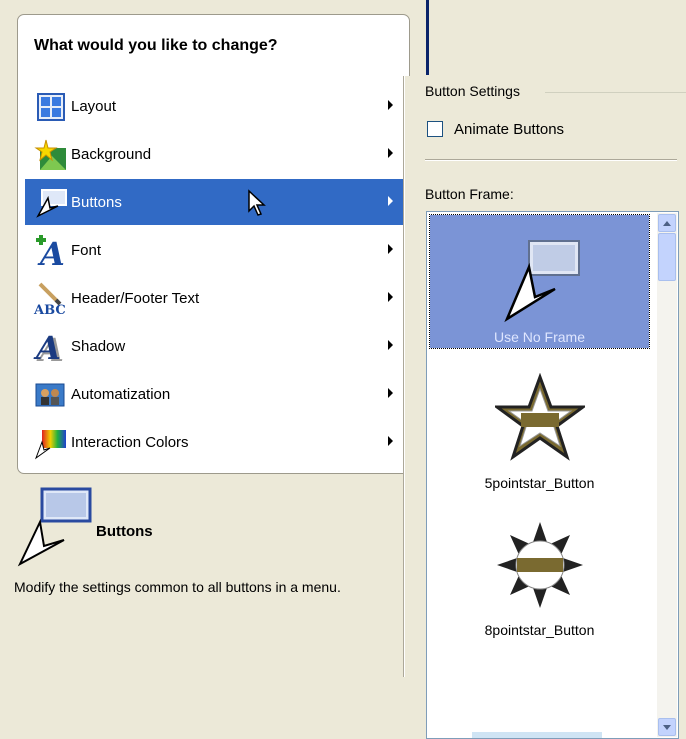 This screenshot has height=739, width=686. Describe the element at coordinates (257, 205) in the screenshot. I see `mouse-cursor-icon` at that location.